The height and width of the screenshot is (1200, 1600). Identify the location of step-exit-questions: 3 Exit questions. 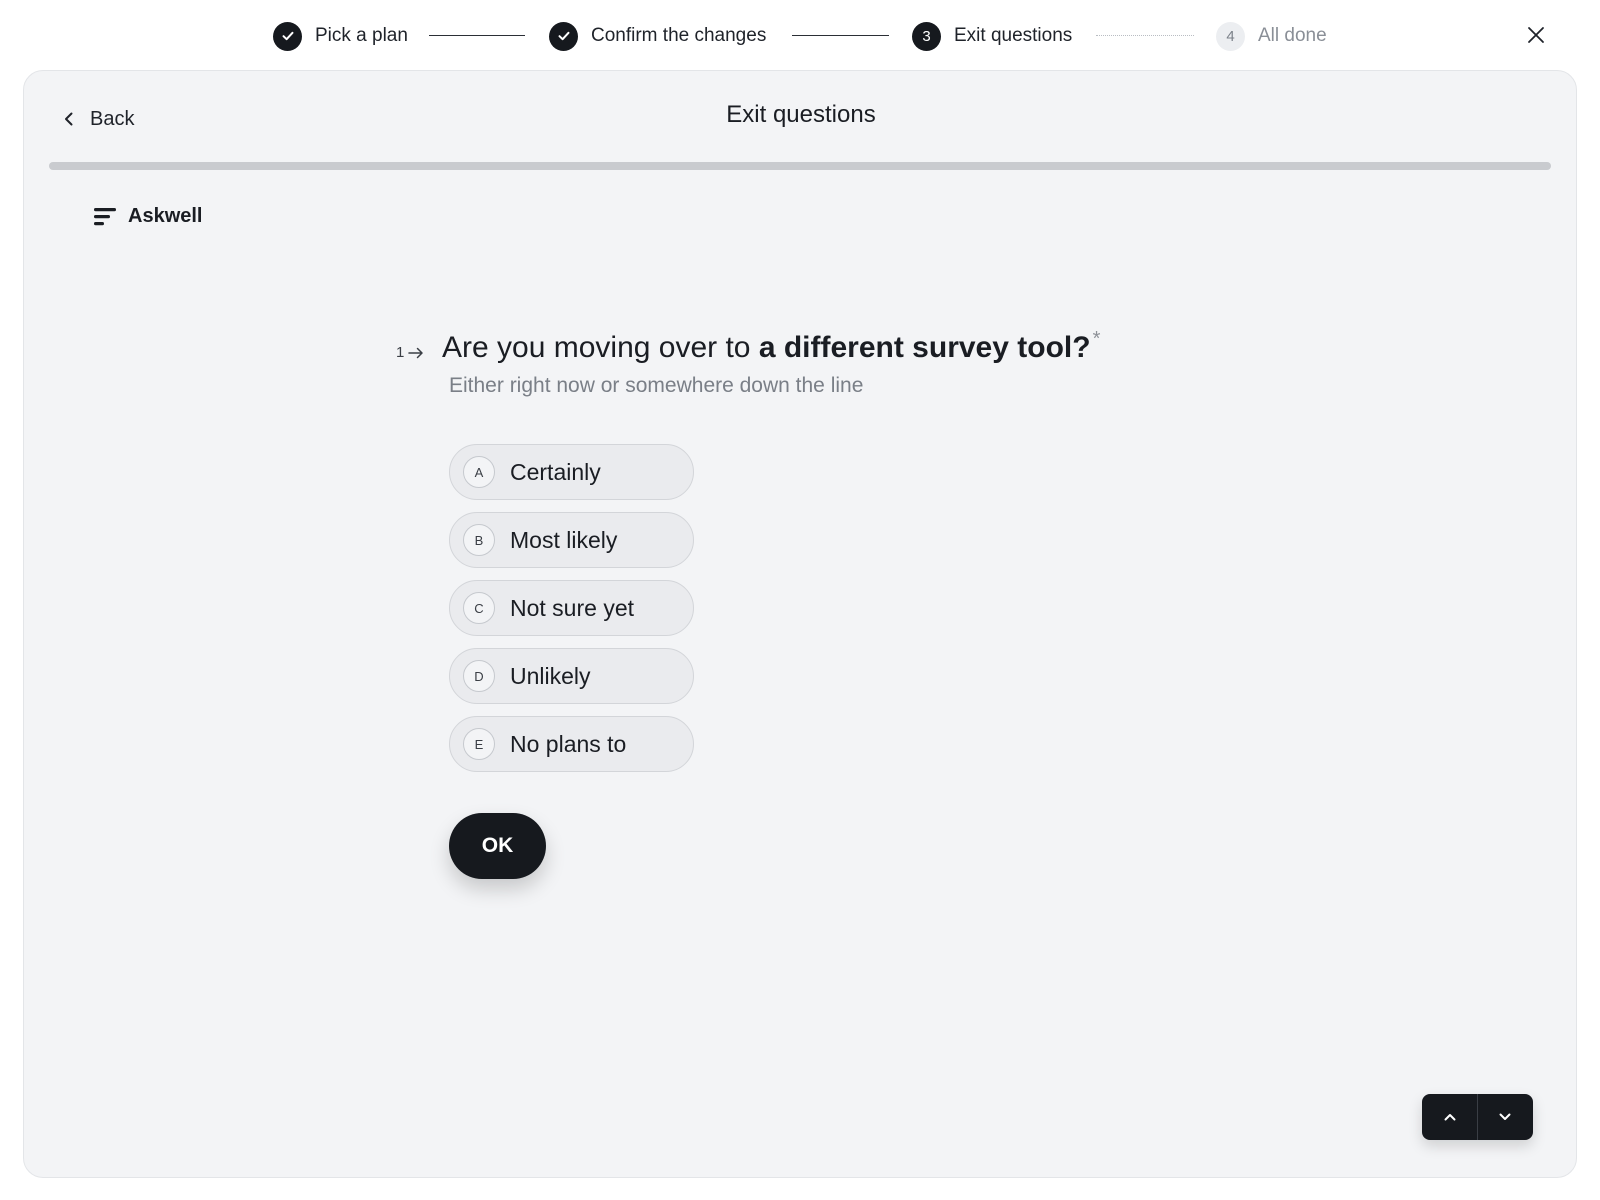
(992, 36).